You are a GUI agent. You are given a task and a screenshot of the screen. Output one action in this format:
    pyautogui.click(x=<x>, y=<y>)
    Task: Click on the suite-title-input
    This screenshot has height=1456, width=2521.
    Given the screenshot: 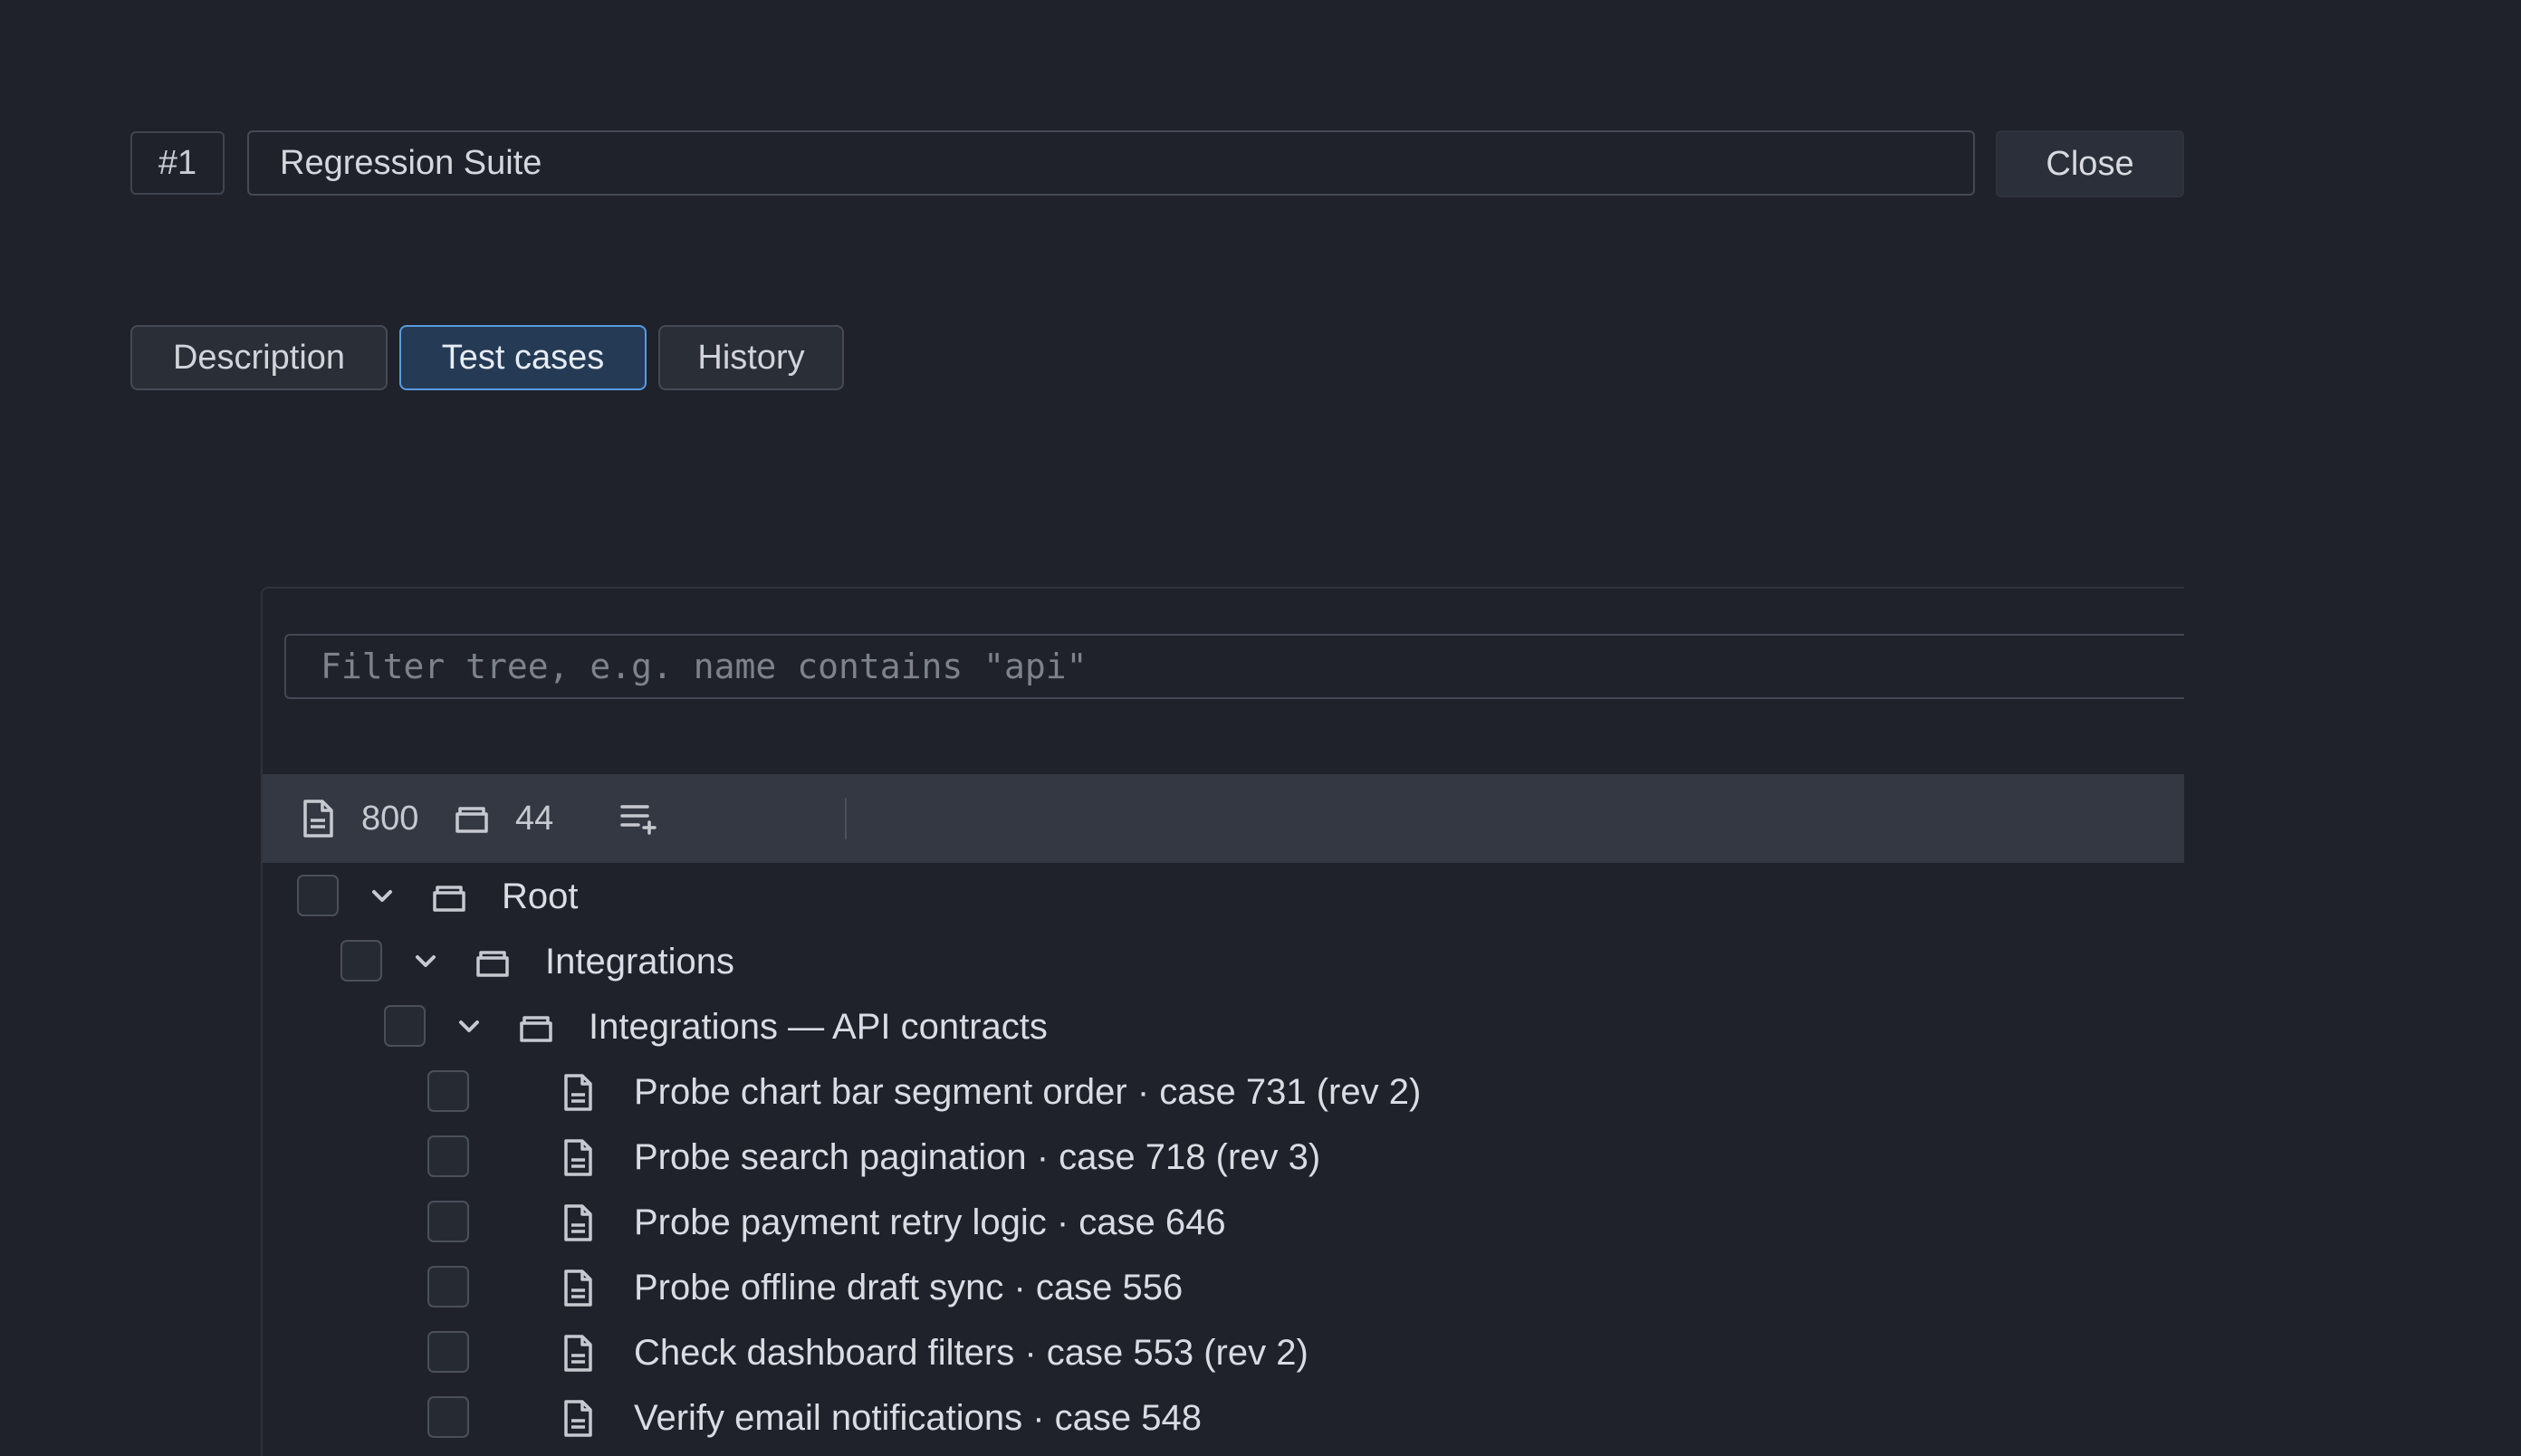 What is the action you would take?
    pyautogui.click(x=1111, y=163)
    